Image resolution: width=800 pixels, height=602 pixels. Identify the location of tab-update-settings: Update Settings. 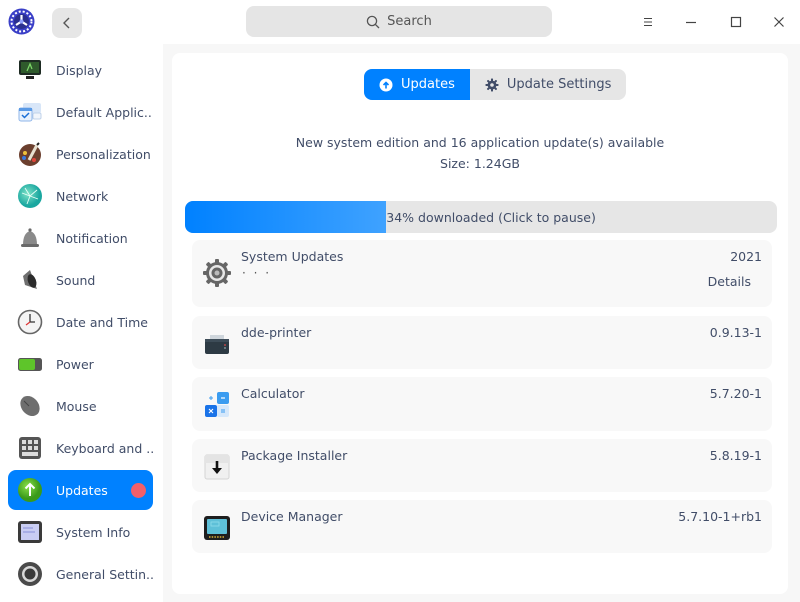
(548, 84).